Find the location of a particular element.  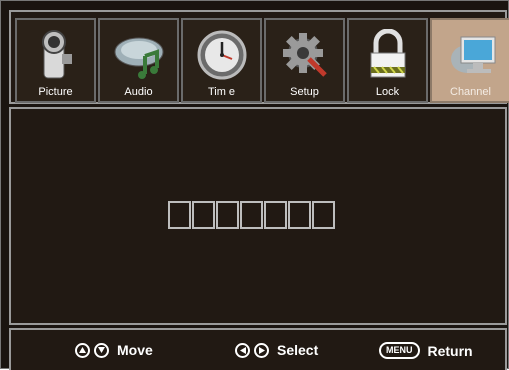

tab-label: Setup is located at coordinates (304, 92).